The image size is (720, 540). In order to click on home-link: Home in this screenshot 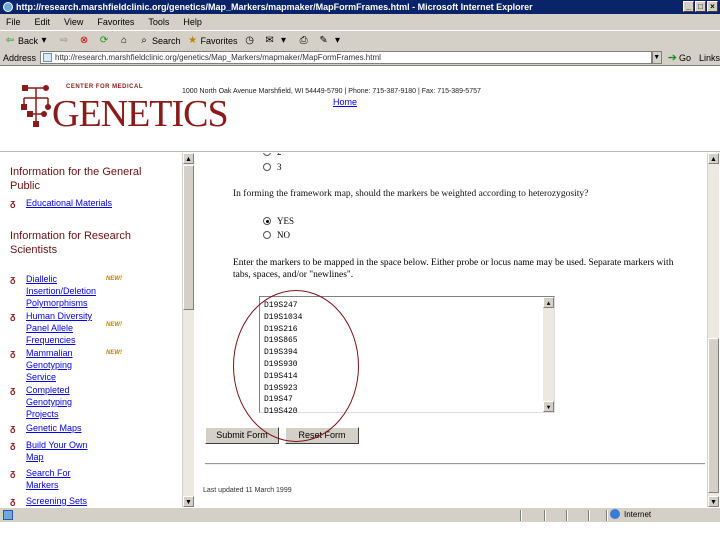, I will do `click(345, 102)`.